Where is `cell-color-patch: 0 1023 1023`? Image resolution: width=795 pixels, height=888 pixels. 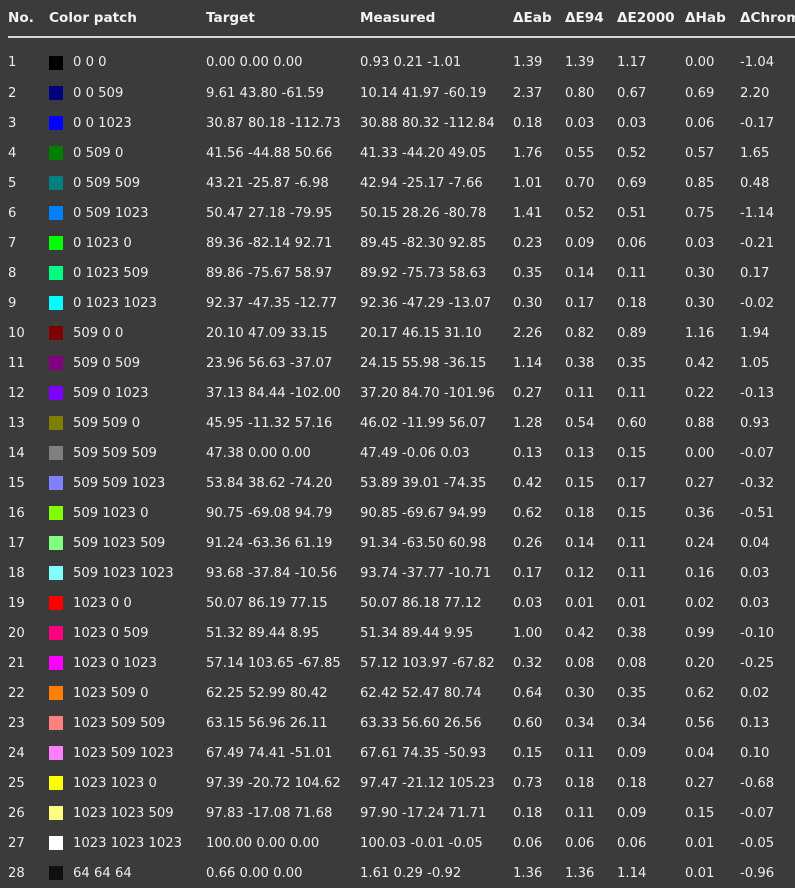
cell-color-patch: 0 1023 1023 is located at coordinates (127, 303).